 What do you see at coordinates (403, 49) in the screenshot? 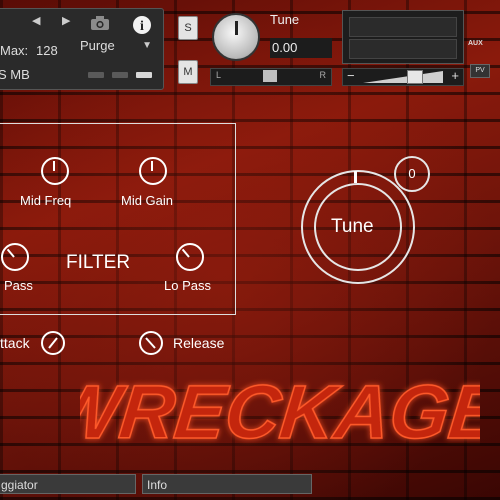
I see `meter-right-channel` at bounding box center [403, 49].